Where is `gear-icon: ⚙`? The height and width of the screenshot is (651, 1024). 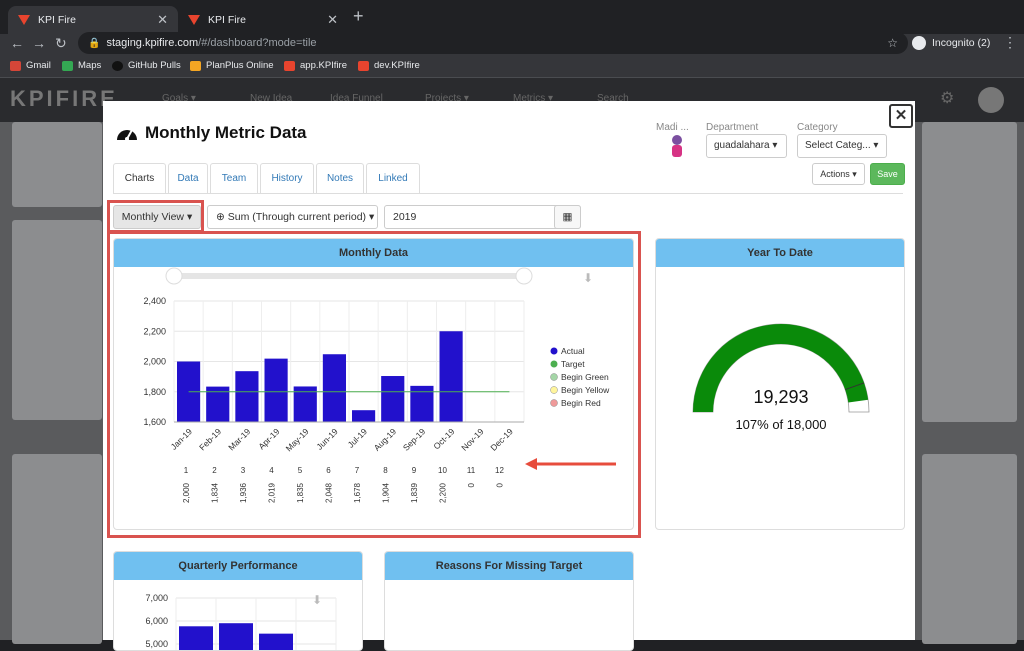 gear-icon: ⚙ is located at coordinates (947, 98).